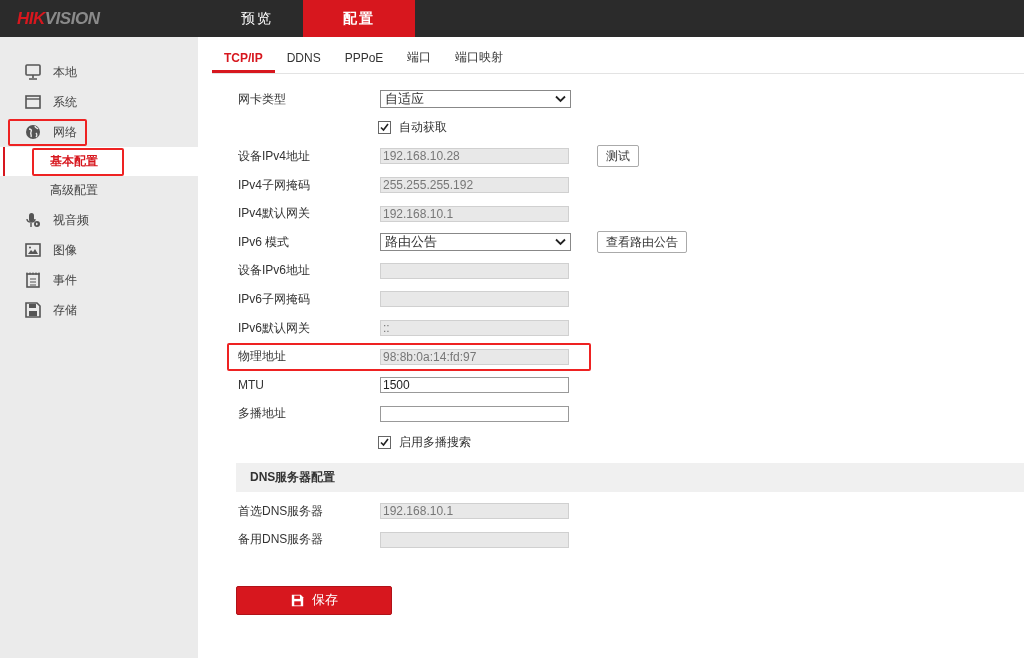 Image resolution: width=1024 pixels, height=658 pixels. What do you see at coordinates (274, 271) in the screenshot?
I see `field-label: 设备IPv6地址` at bounding box center [274, 271].